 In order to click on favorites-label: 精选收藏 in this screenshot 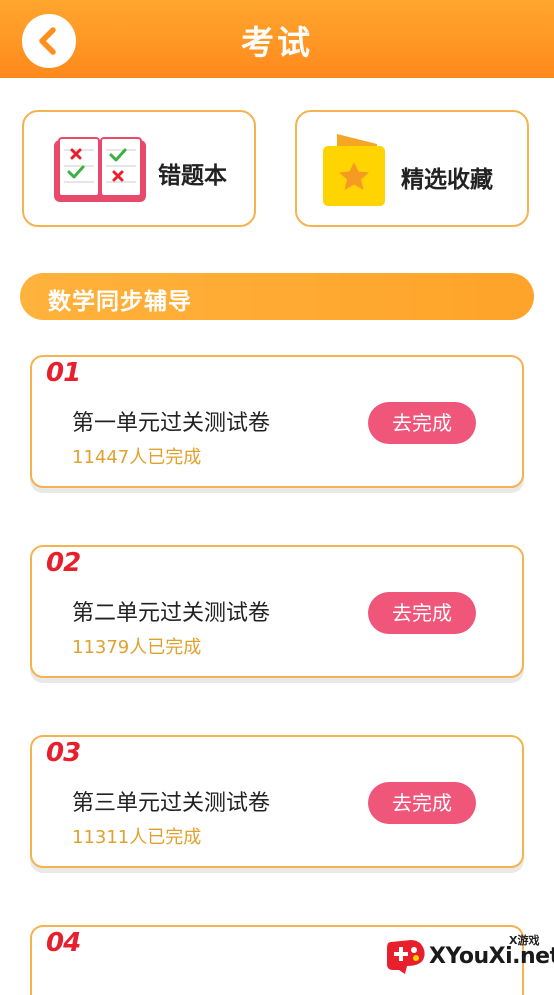, I will do `click(447, 180)`.